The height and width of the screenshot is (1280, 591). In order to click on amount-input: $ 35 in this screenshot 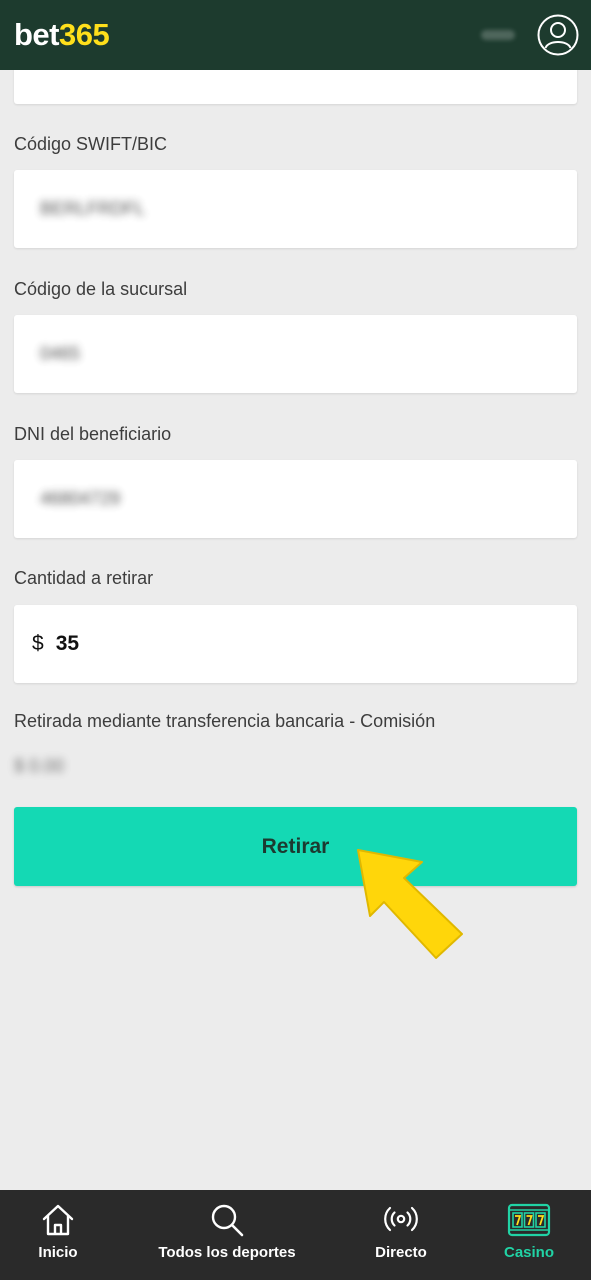, I will do `click(55, 644)`.